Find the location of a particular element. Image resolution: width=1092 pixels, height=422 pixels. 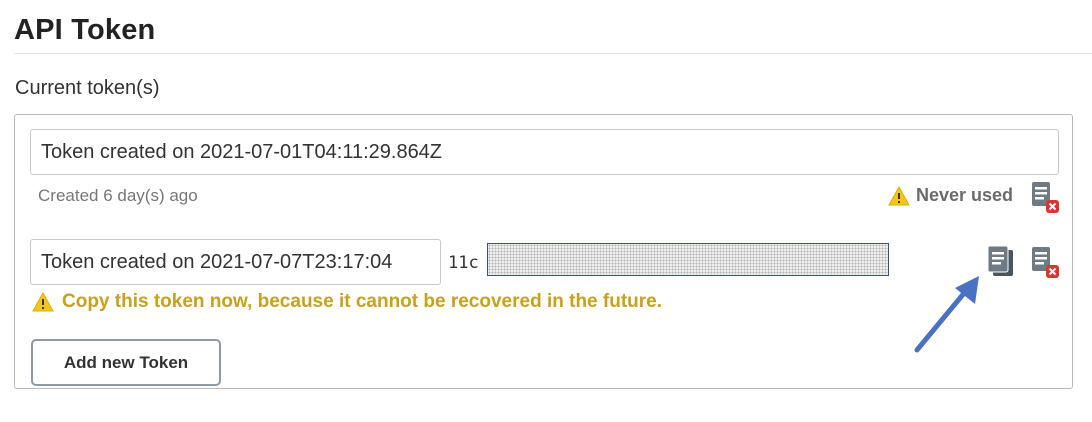

page-title: API Token is located at coordinates (85, 30).